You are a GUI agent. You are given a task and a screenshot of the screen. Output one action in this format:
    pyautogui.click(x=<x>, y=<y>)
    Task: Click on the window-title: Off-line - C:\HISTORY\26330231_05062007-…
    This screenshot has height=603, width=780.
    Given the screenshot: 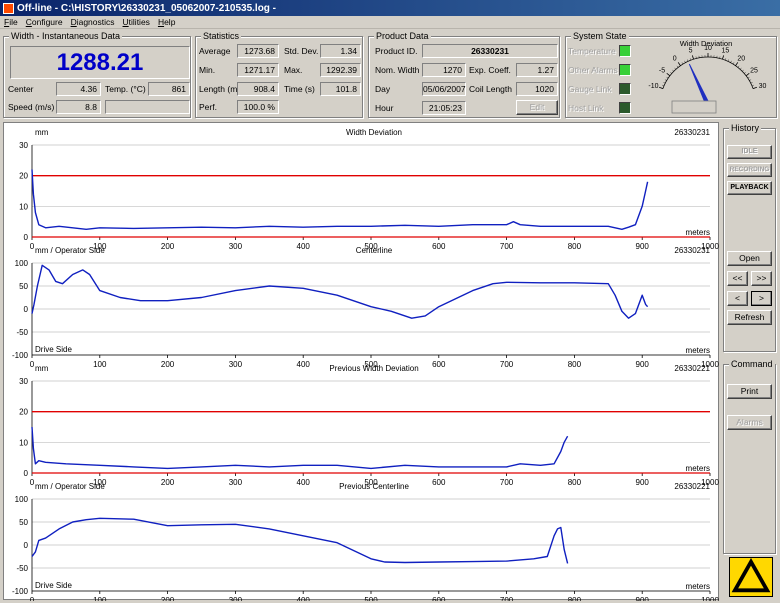 What is the action you would take?
    pyautogui.click(x=146, y=8)
    